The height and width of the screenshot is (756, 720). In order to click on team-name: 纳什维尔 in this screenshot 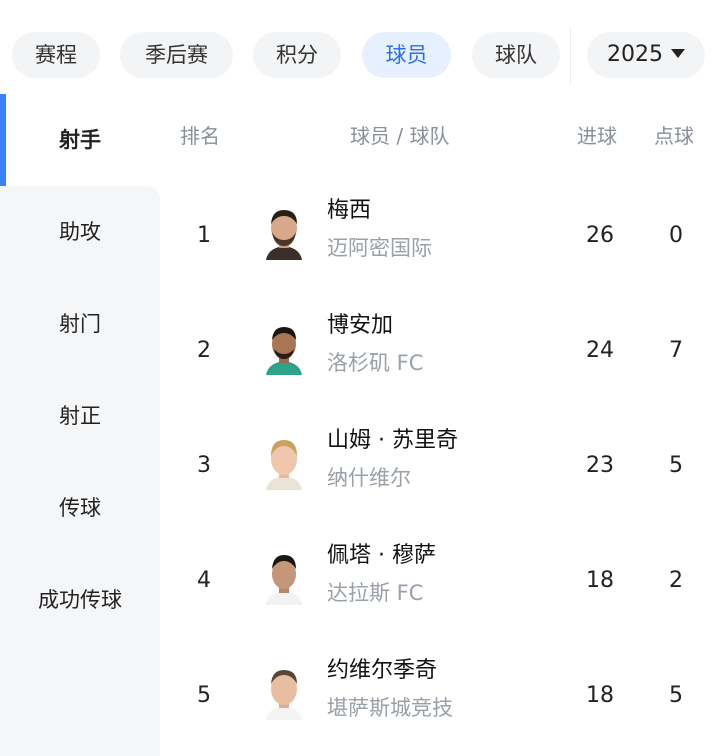, I will do `click(369, 478)`.